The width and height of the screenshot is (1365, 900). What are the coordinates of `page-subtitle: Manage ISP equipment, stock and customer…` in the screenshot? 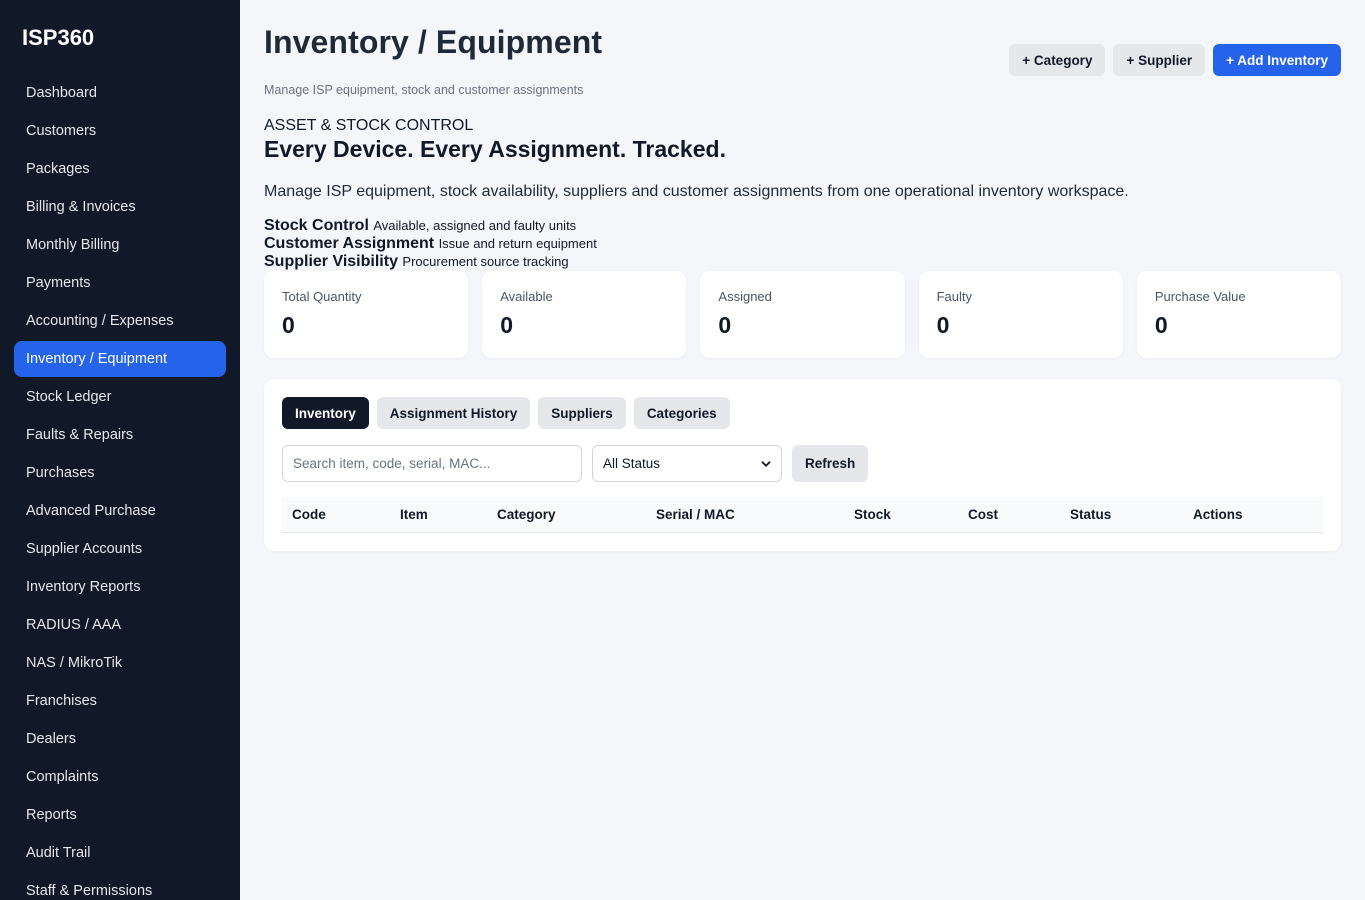 It's located at (424, 90).